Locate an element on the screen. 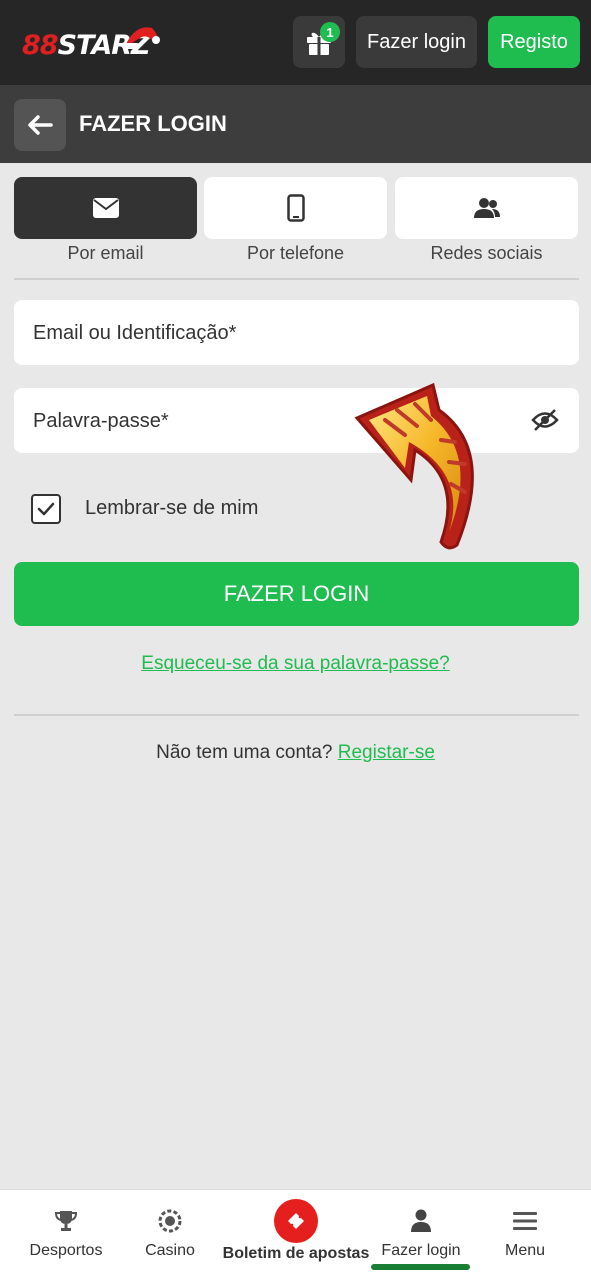  chip-icon is located at coordinates (170, 1221).